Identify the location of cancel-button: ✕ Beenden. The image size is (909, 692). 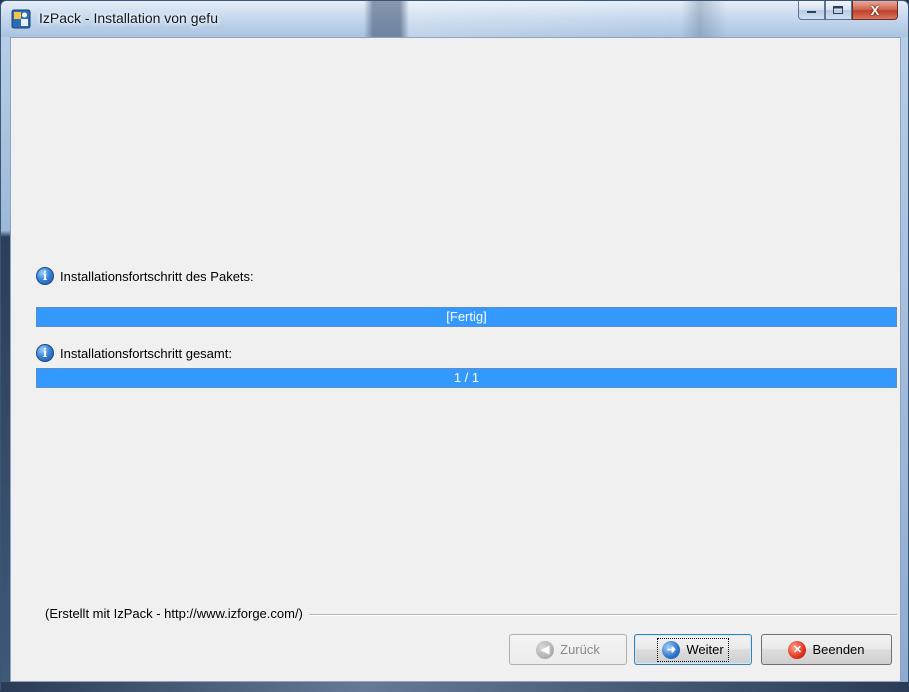
(826, 649).